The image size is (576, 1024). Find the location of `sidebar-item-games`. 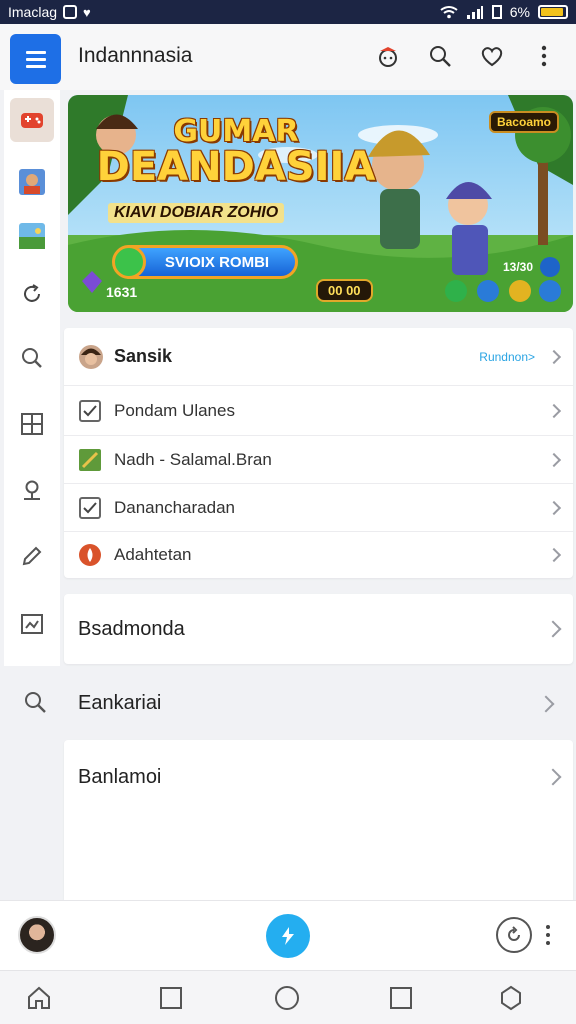

sidebar-item-games is located at coordinates (32, 120).